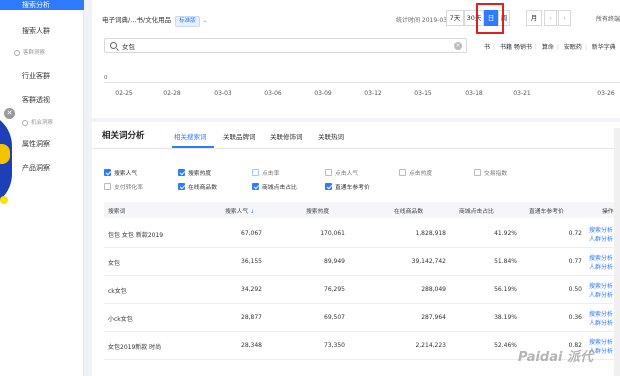 Image resolution: width=620 pixels, height=376 pixels. What do you see at coordinates (573, 47) in the screenshot?
I see `category-link: 安眠药` at bounding box center [573, 47].